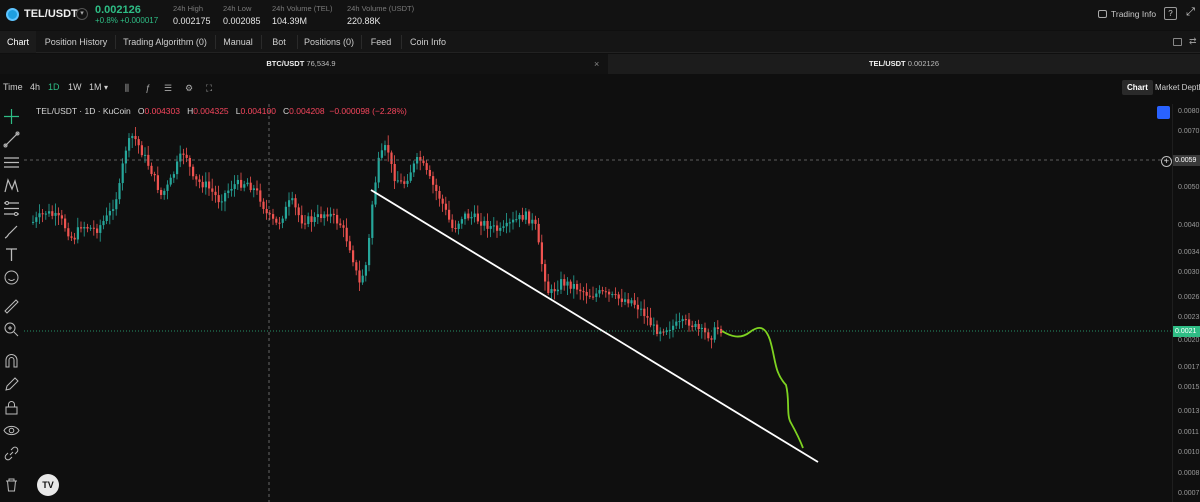  What do you see at coordinates (1177, 42) in the screenshot?
I see `window-icon` at bounding box center [1177, 42].